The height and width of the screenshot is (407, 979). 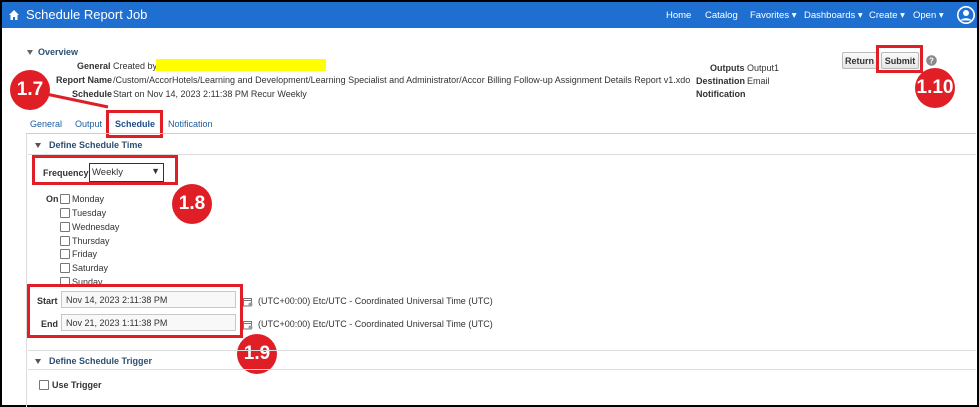 What do you see at coordinates (758, 81) in the screenshot?
I see `destination-value: Email` at bounding box center [758, 81].